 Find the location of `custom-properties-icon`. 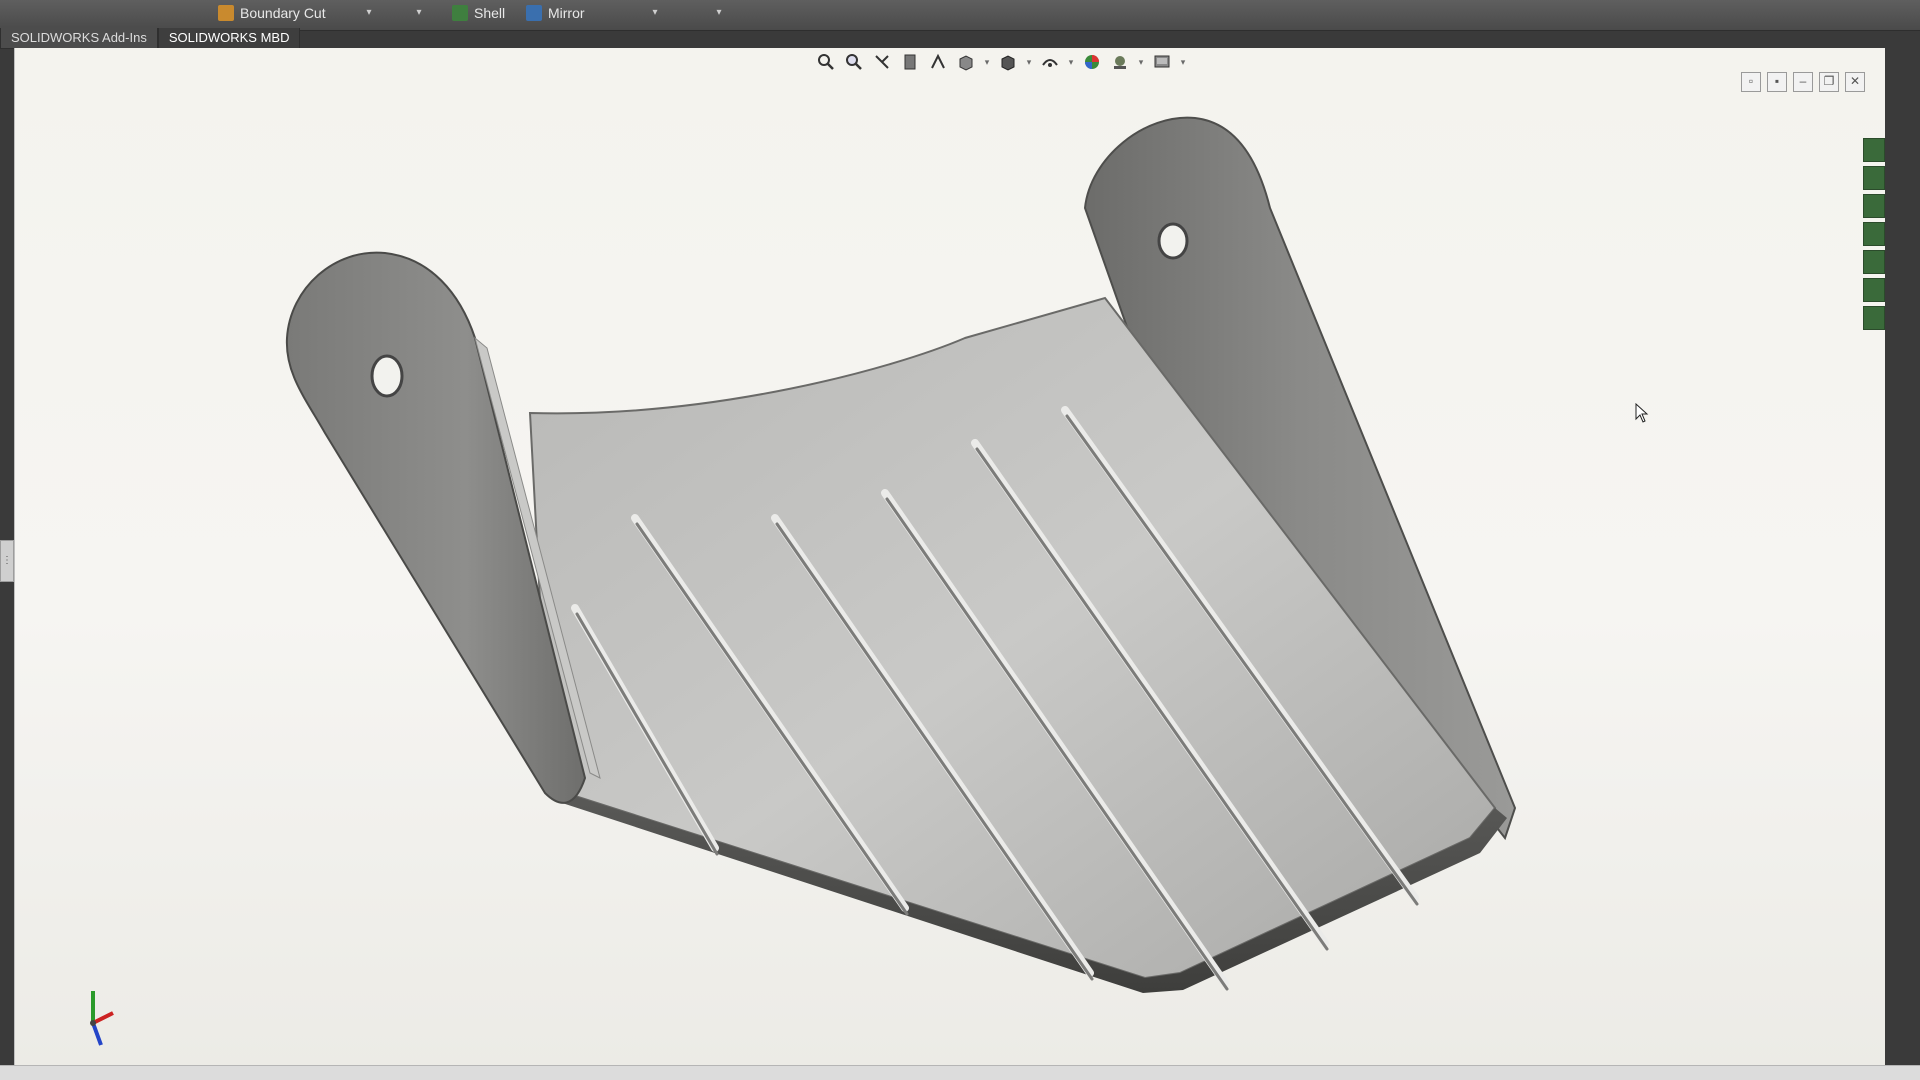

custom-properties-icon is located at coordinates (1874, 290).